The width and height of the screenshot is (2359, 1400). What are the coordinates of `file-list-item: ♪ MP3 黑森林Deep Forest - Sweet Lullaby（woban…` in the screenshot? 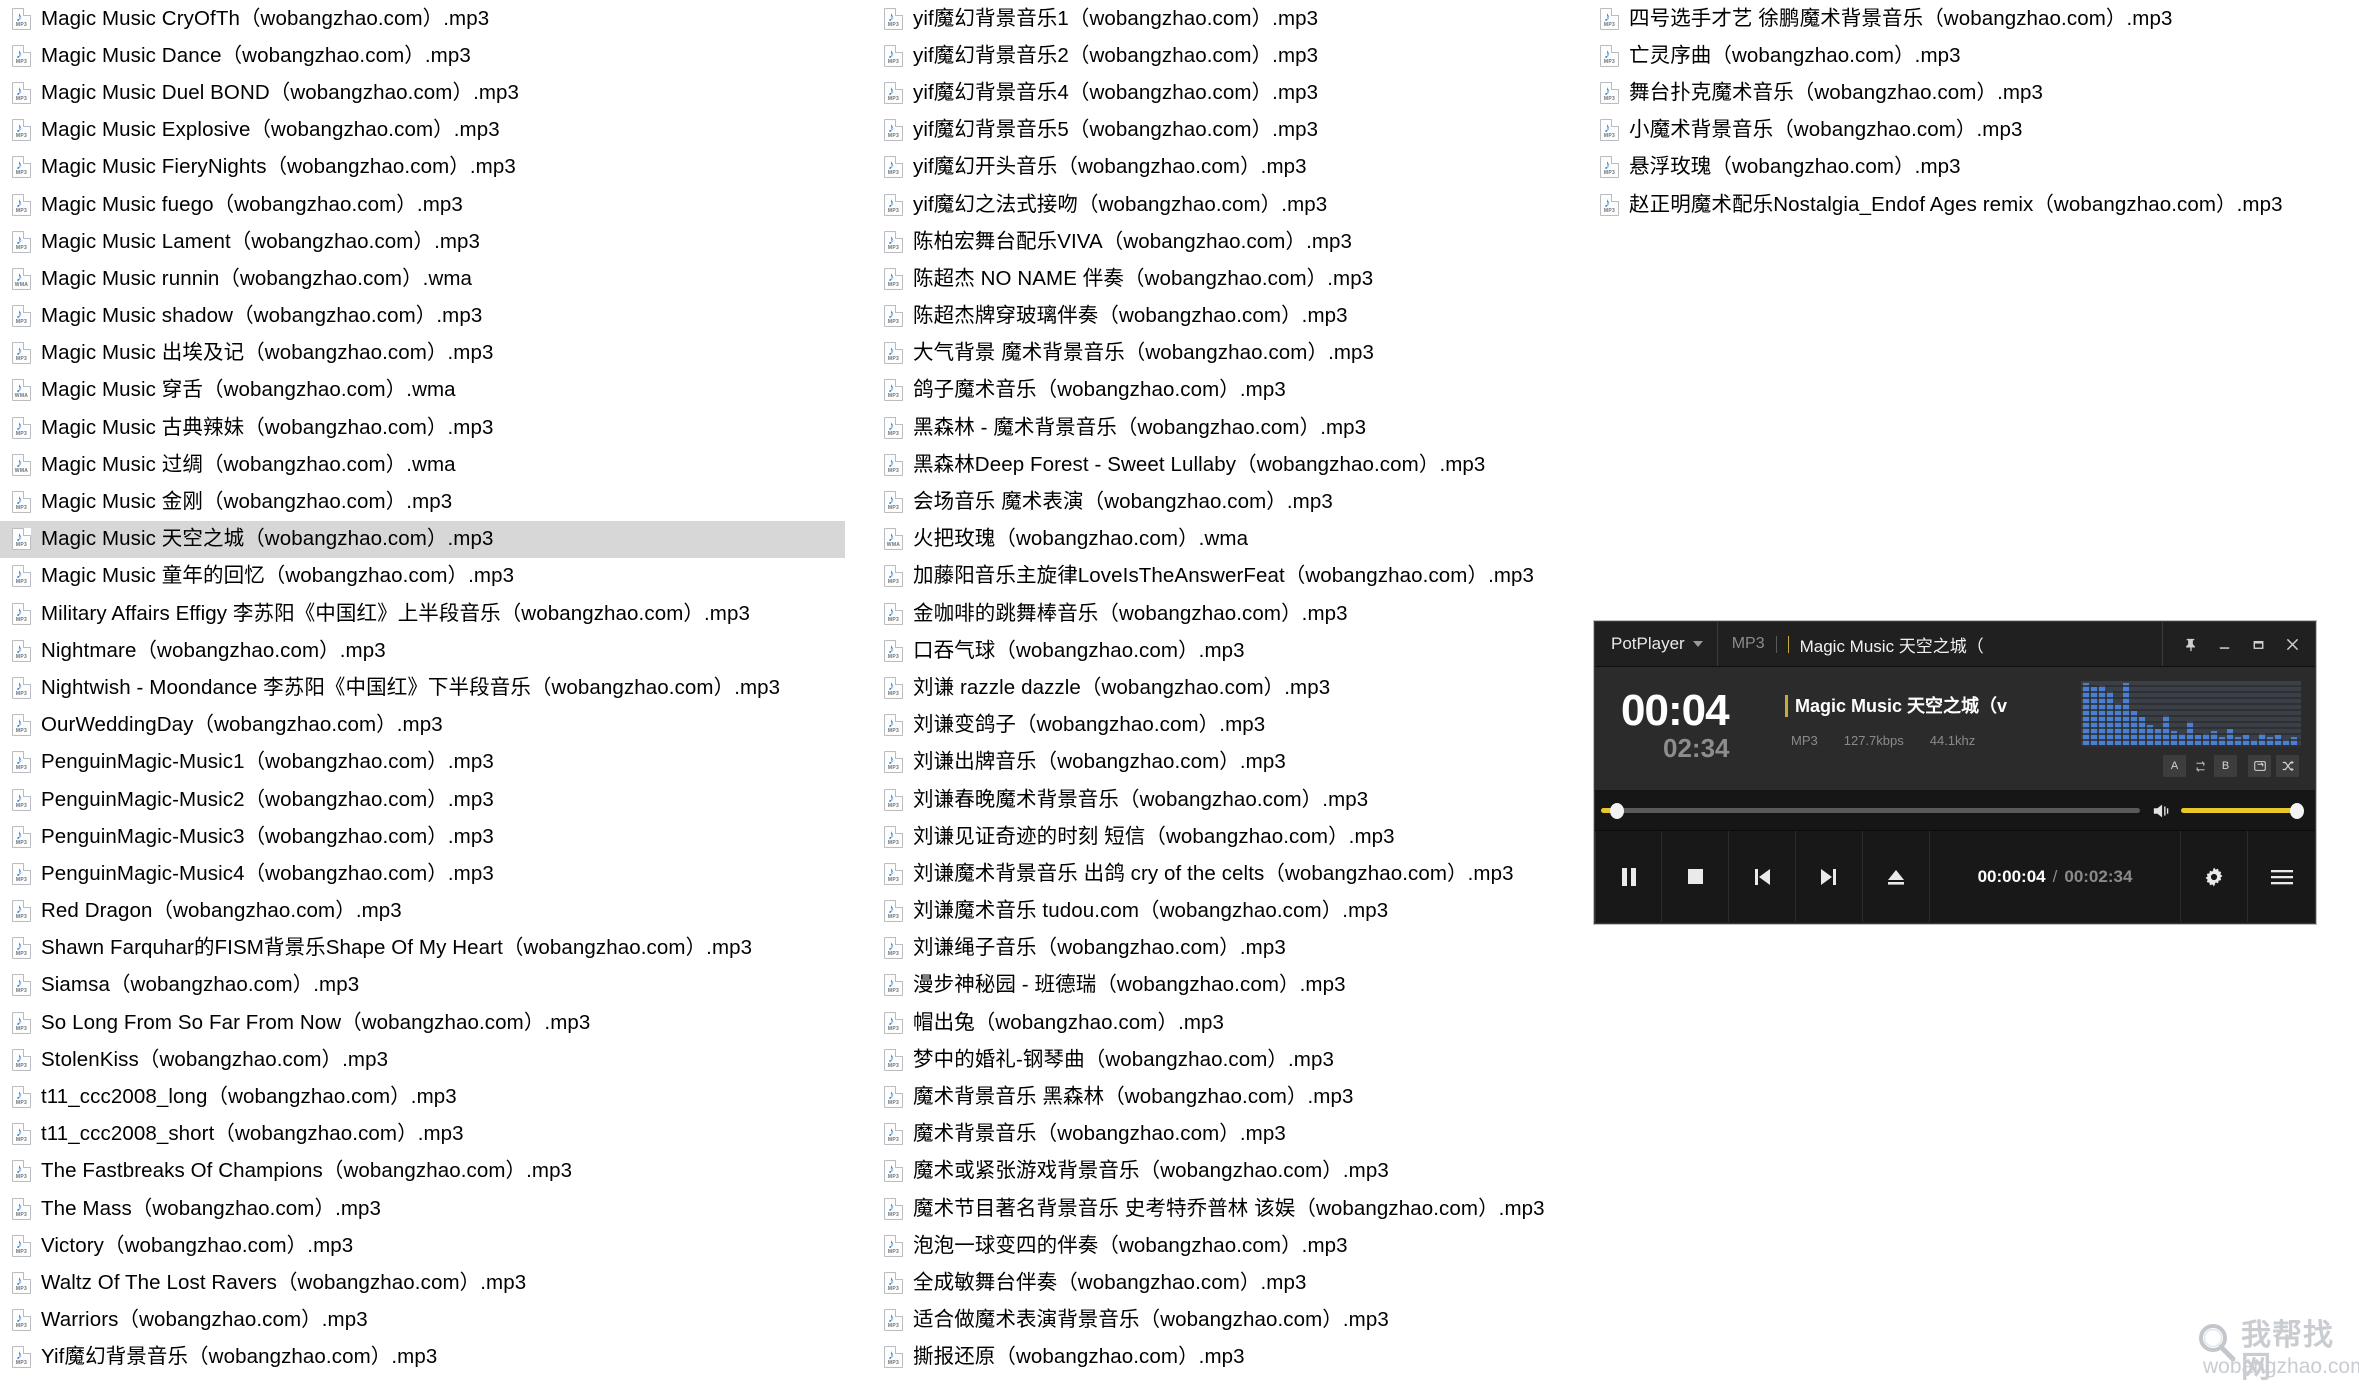 It's located at (1222, 464).